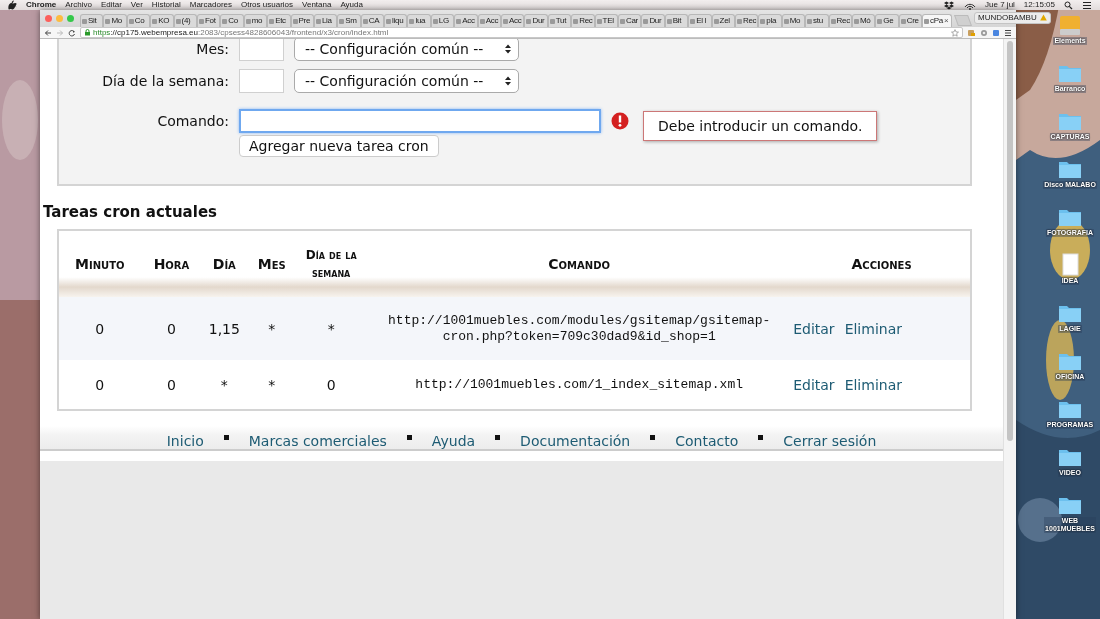 The image size is (1100, 619). What do you see at coordinates (453, 441) in the screenshot?
I see `footer-link: Ayuda` at bounding box center [453, 441].